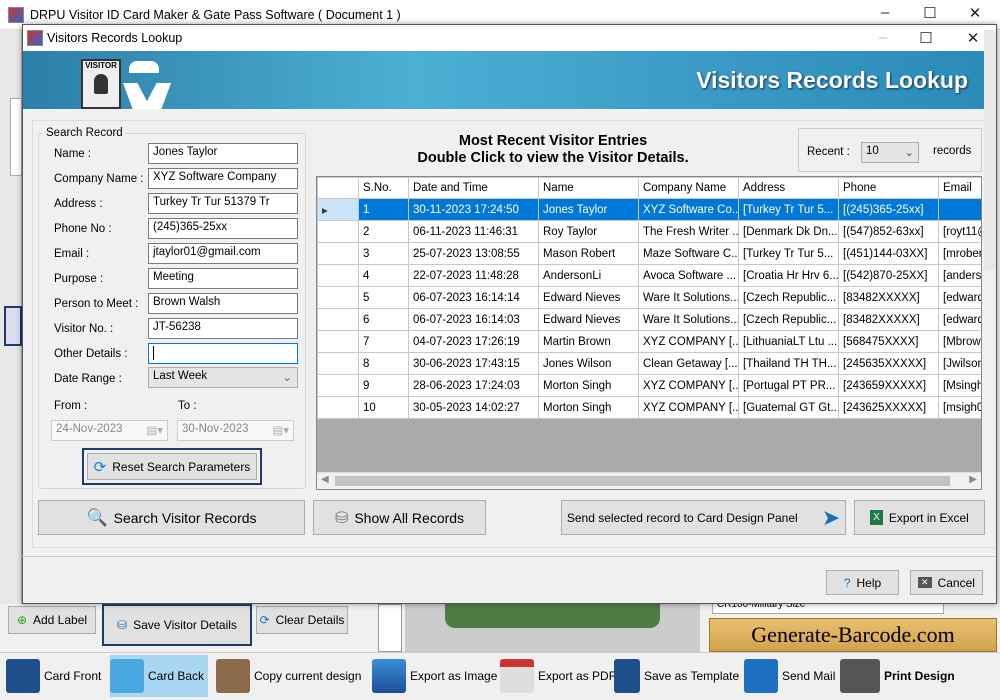 The height and width of the screenshot is (700, 1000). What do you see at coordinates (473, 385) in the screenshot?
I see `table-cell: 28-06-2023 17:24:03` at bounding box center [473, 385].